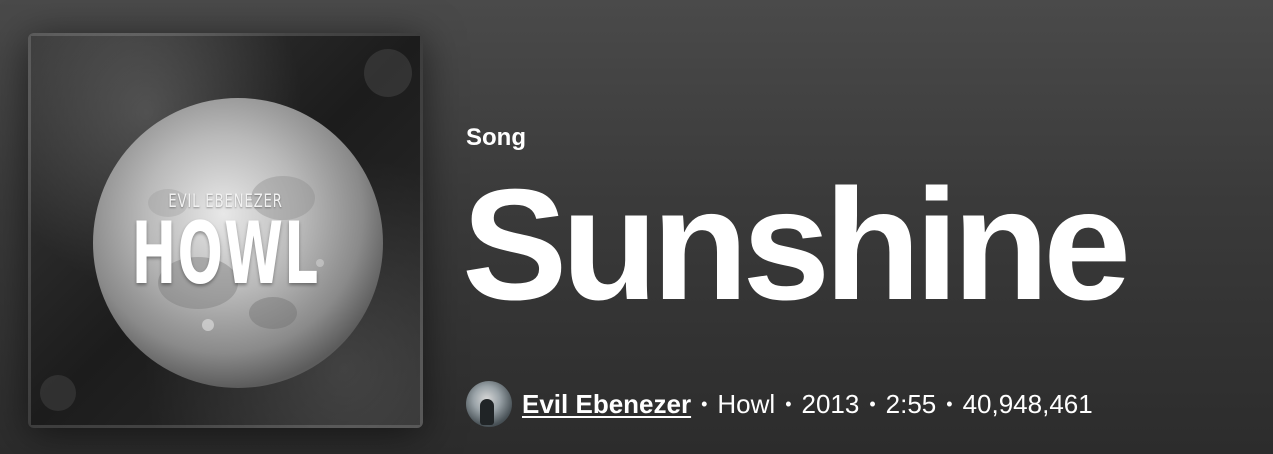 The image size is (1273, 454). I want to click on artist-link: Evil Ebenezer, so click(606, 404).